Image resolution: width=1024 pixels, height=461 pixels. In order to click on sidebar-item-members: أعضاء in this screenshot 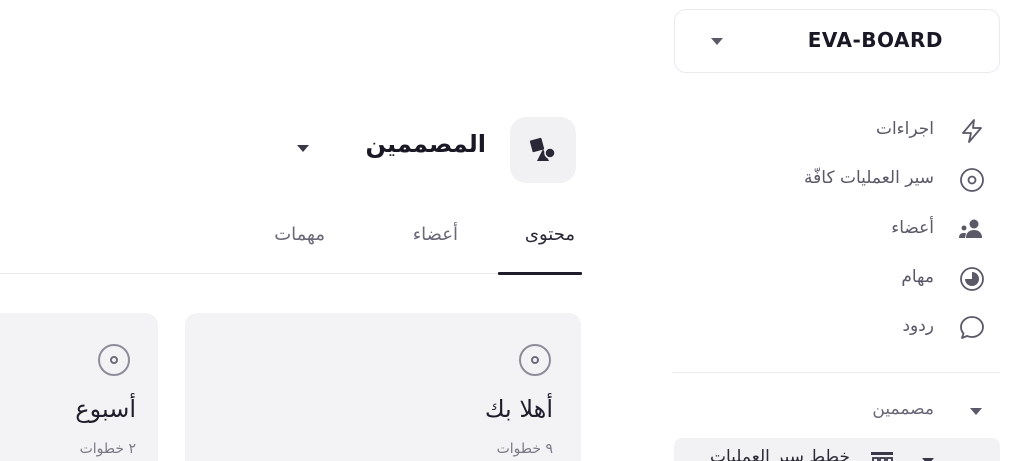, I will do `click(836, 229)`.